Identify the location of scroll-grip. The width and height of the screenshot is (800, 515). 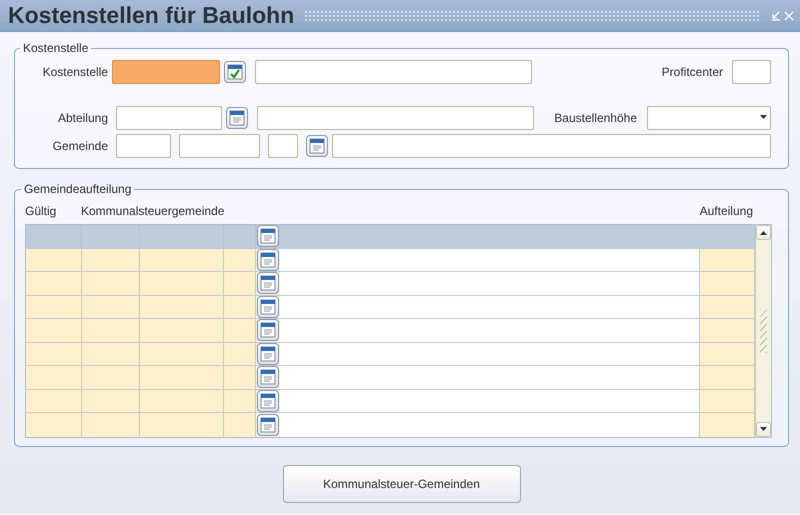
(763, 330).